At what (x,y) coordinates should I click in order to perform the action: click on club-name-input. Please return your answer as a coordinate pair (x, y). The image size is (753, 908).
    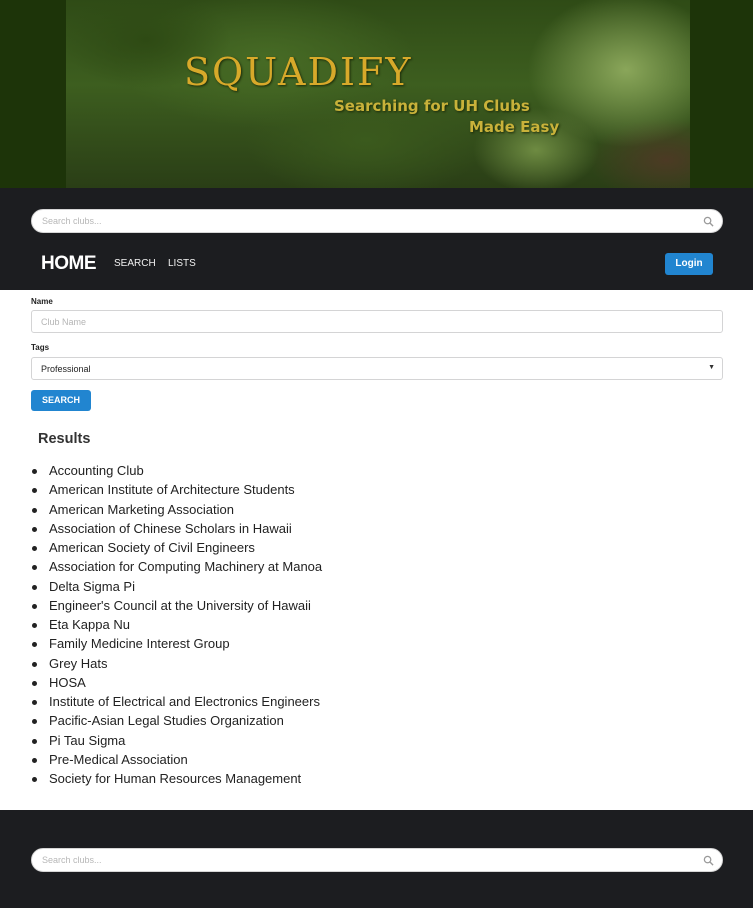
    Looking at the image, I should click on (371, 322).